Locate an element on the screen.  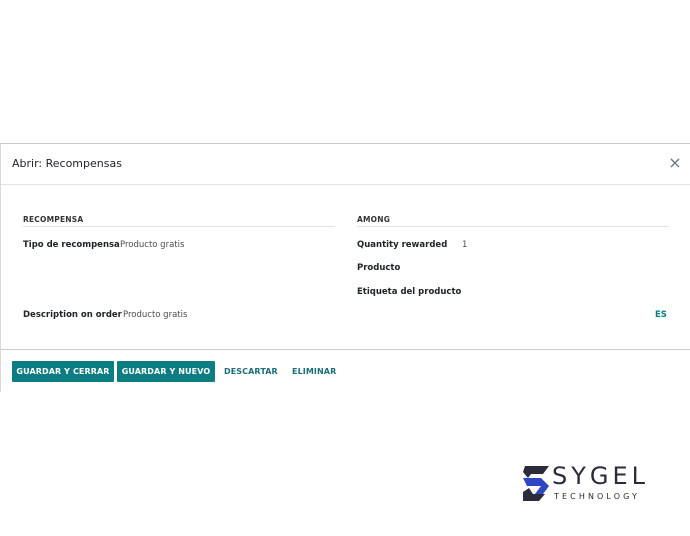
dialog-title: Abrir: Recompensas is located at coordinates (67, 163).